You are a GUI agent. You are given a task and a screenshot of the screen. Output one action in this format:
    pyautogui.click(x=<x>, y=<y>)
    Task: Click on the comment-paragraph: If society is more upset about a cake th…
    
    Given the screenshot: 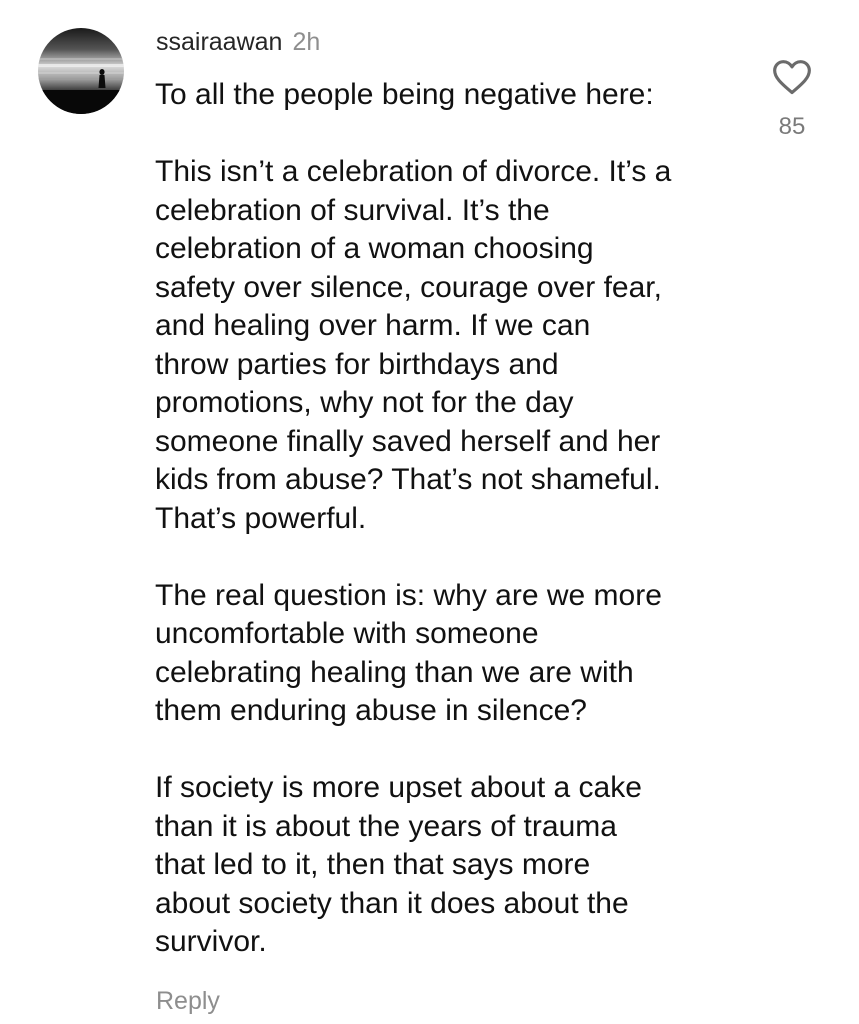 What is the action you would take?
    pyautogui.click(x=398, y=864)
    